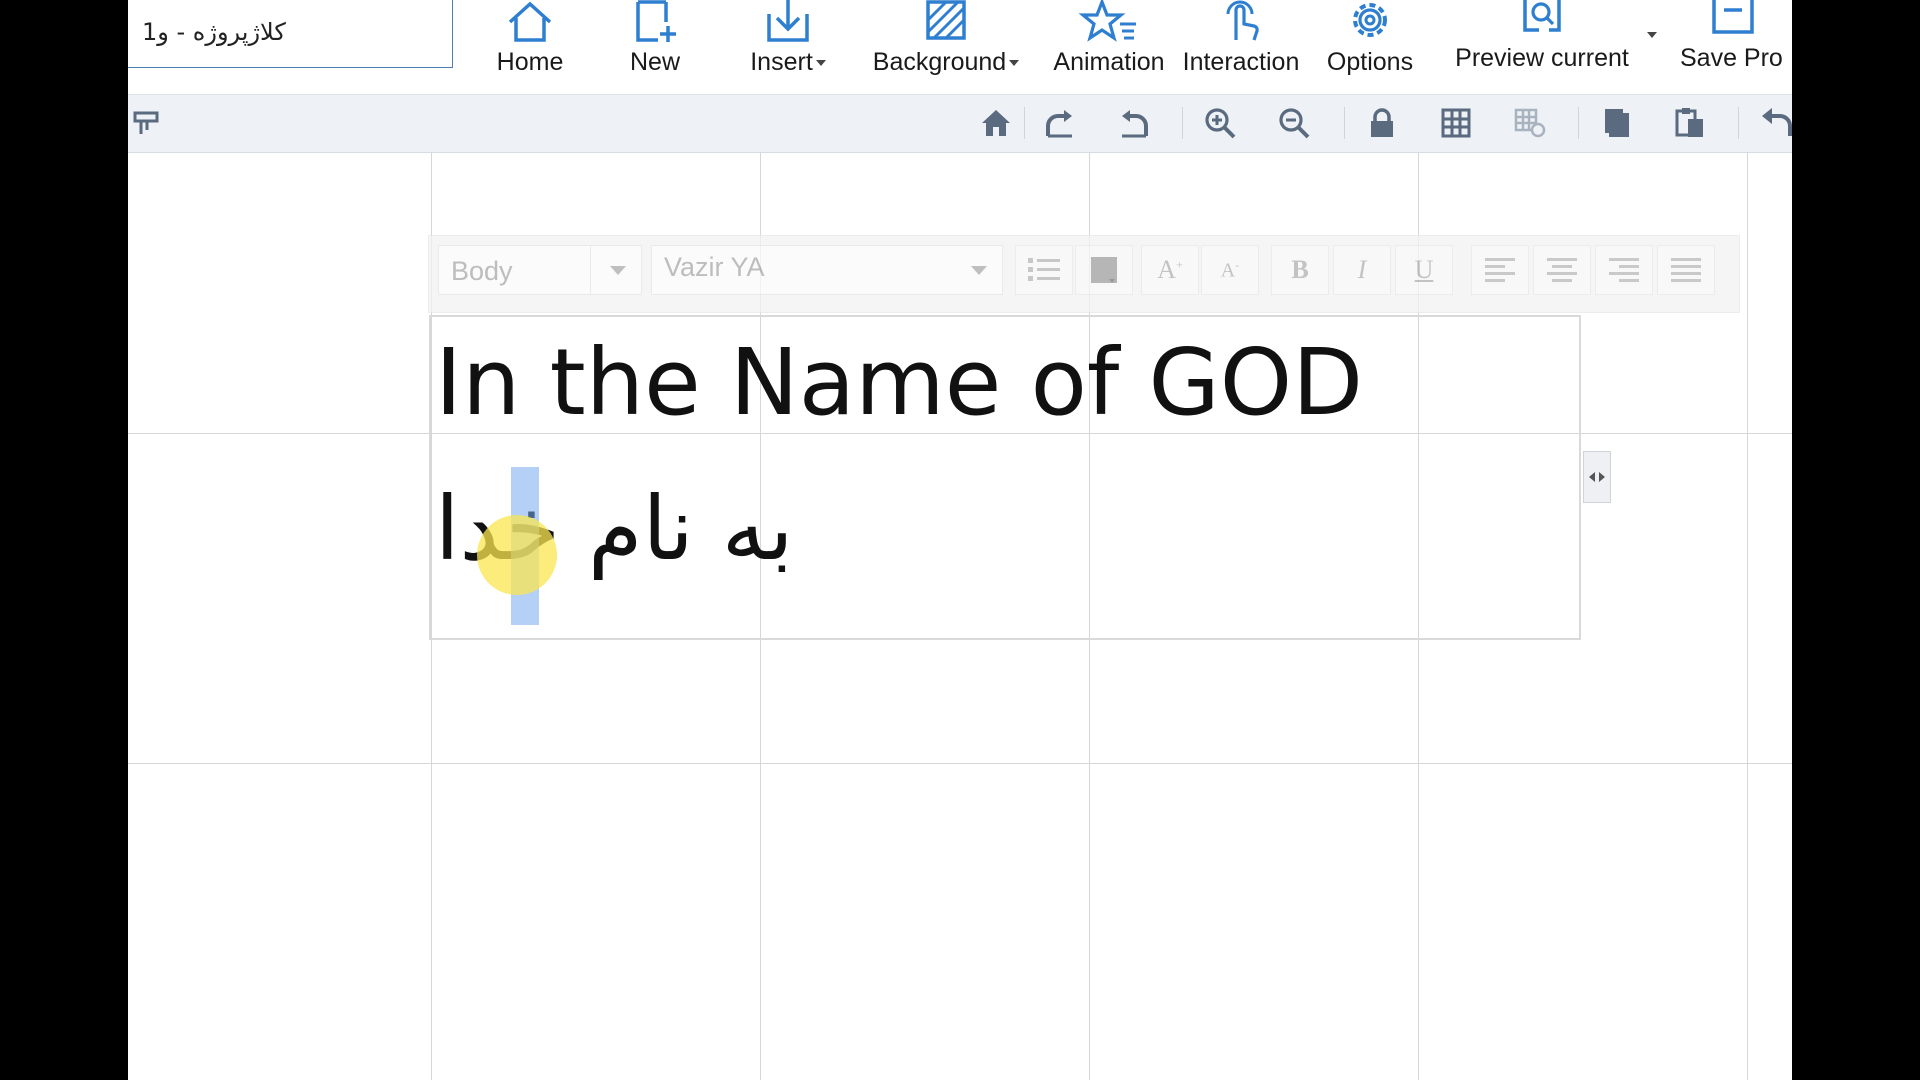 This screenshot has width=1920, height=1080. What do you see at coordinates (1241, 43) in the screenshot?
I see `interaction-button: Interaction` at bounding box center [1241, 43].